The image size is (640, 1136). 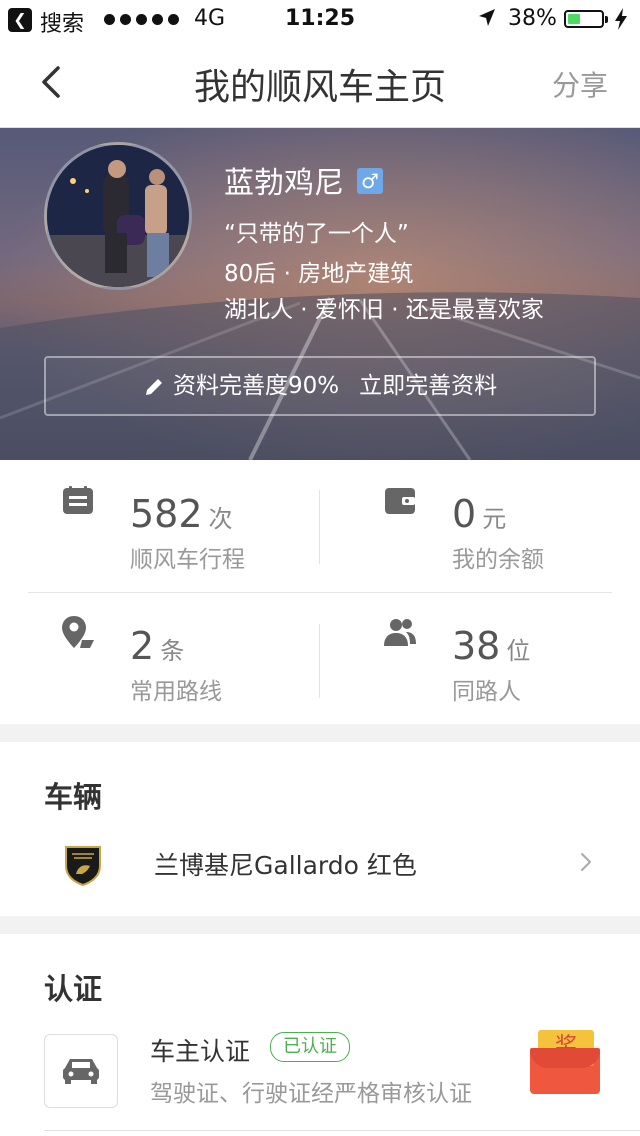 What do you see at coordinates (73, 797) in the screenshot?
I see `vehicle-section-title: 车辆` at bounding box center [73, 797].